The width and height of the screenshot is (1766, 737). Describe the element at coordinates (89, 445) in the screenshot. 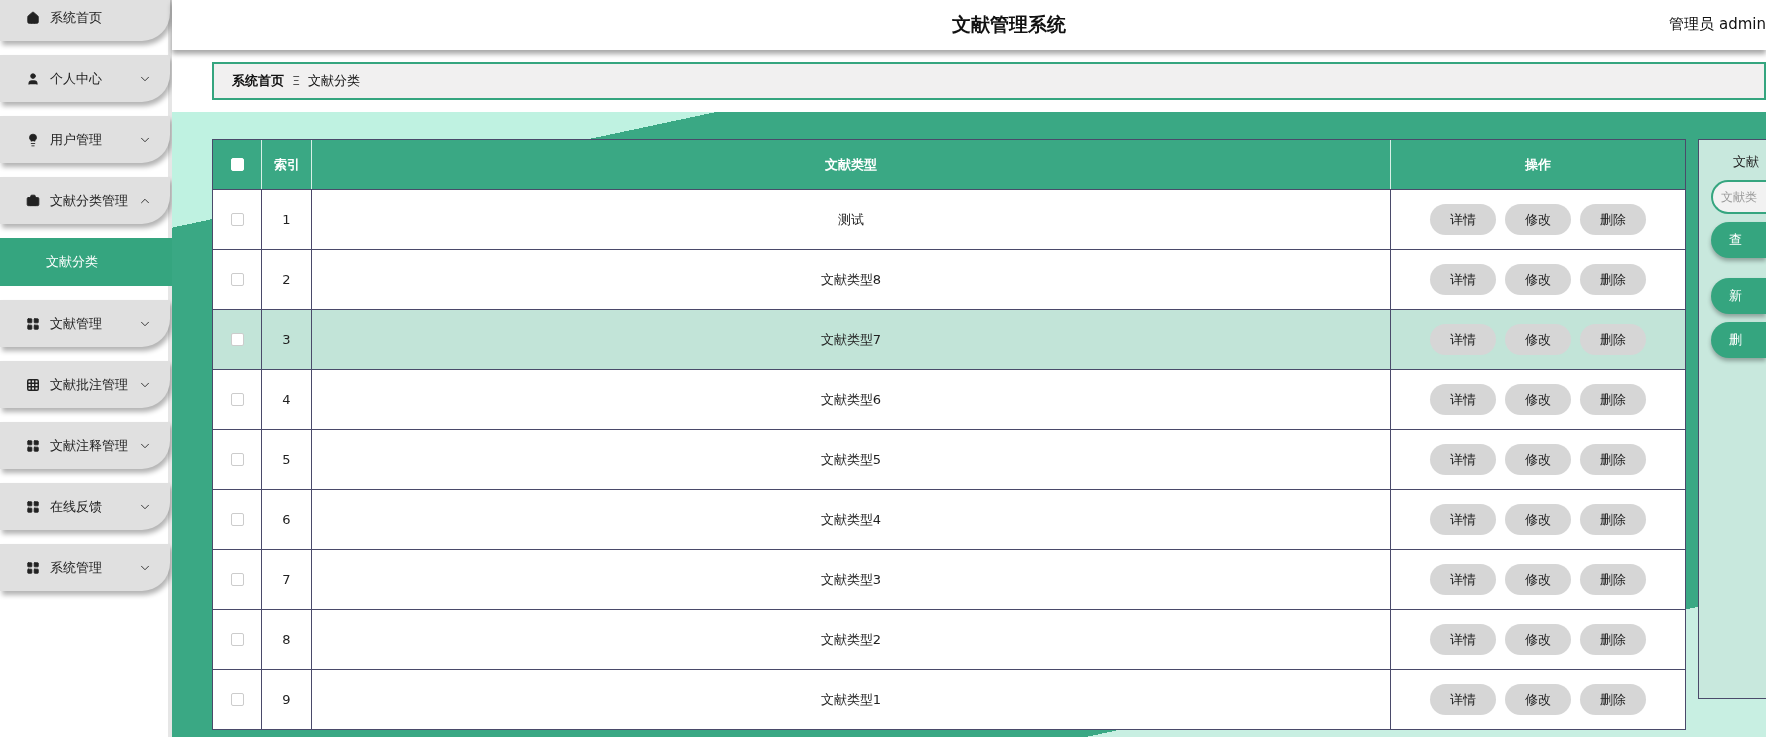

I see `sidebar-label: 文献注释管理` at that location.